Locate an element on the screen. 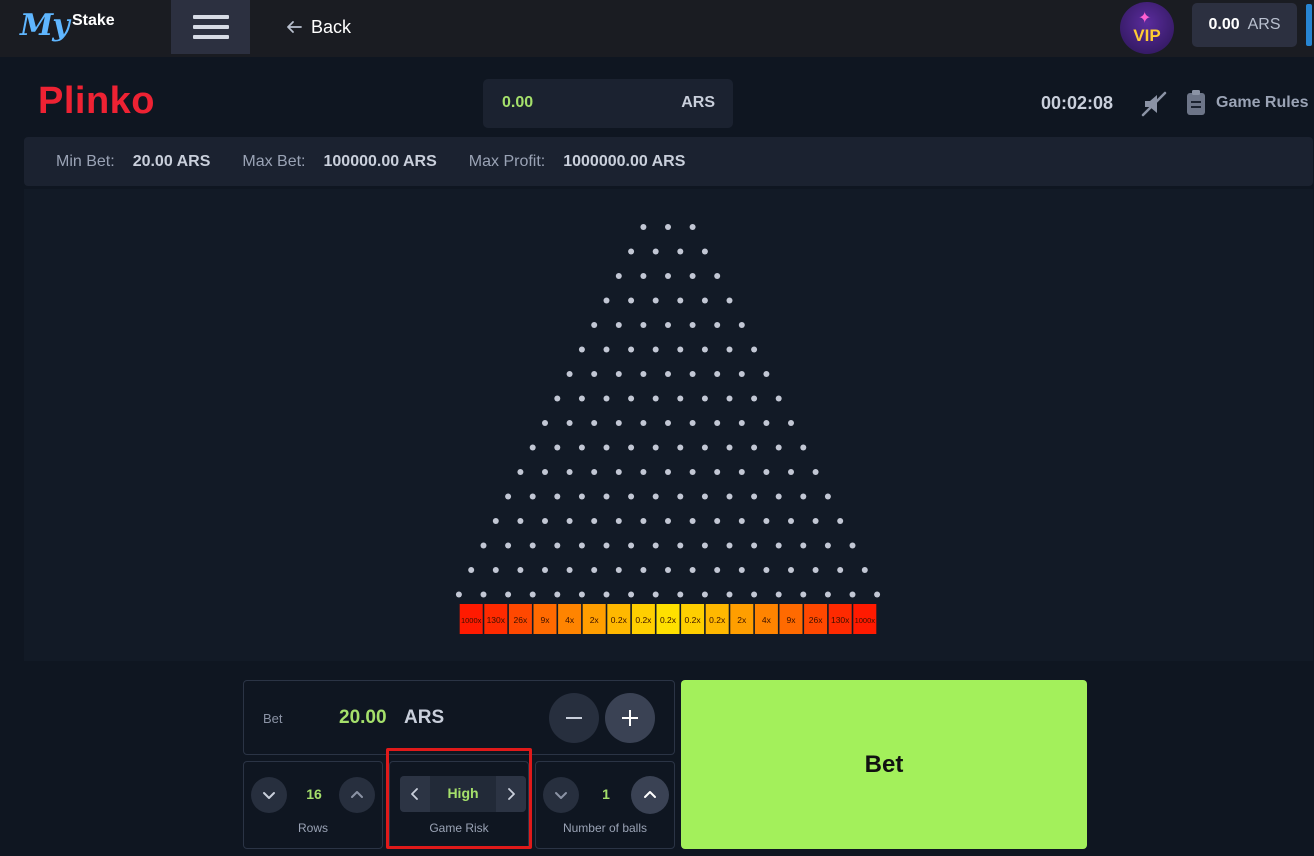 The image size is (1314, 856). arrow-left-icon is located at coordinates (294, 27).